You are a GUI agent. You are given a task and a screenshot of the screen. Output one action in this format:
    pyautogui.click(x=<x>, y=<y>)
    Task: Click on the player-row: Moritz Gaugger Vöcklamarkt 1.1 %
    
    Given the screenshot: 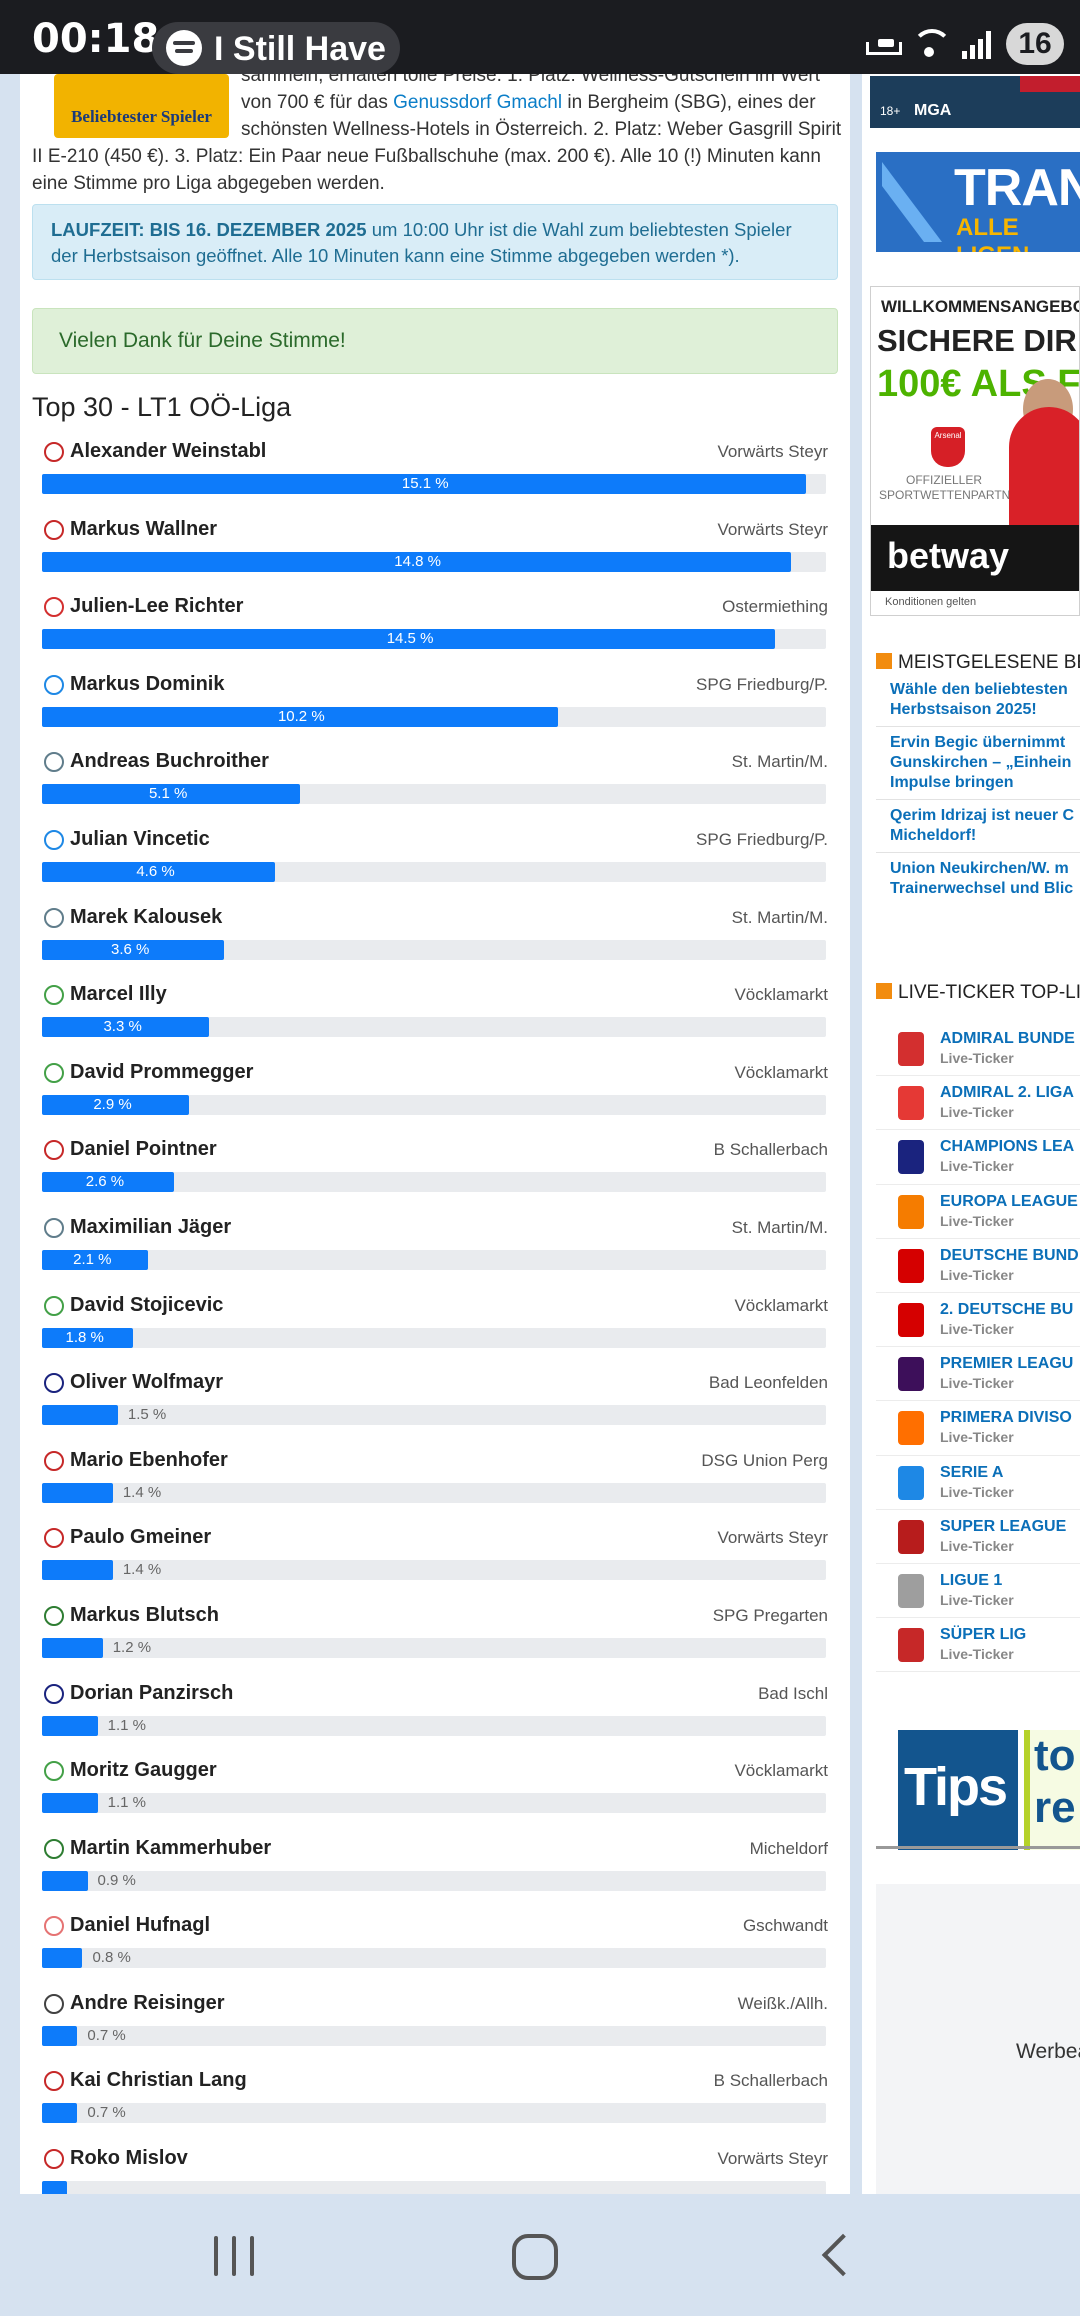 What is the action you would take?
    pyautogui.click(x=437, y=1794)
    